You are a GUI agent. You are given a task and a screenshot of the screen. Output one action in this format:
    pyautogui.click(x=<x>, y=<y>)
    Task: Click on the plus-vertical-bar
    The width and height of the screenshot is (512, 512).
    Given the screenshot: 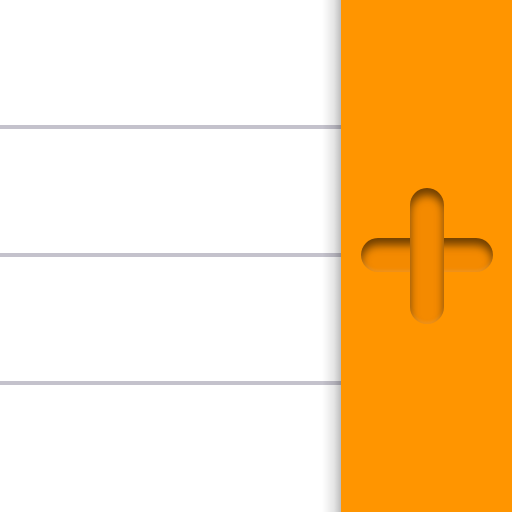 What is the action you would take?
    pyautogui.click(x=427, y=256)
    